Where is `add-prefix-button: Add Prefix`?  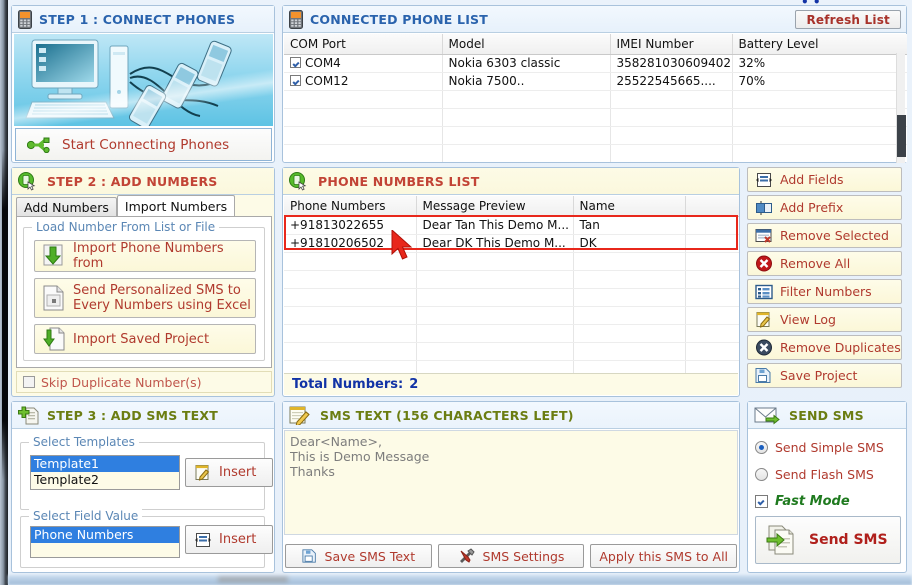 add-prefix-button: Add Prefix is located at coordinates (824, 207).